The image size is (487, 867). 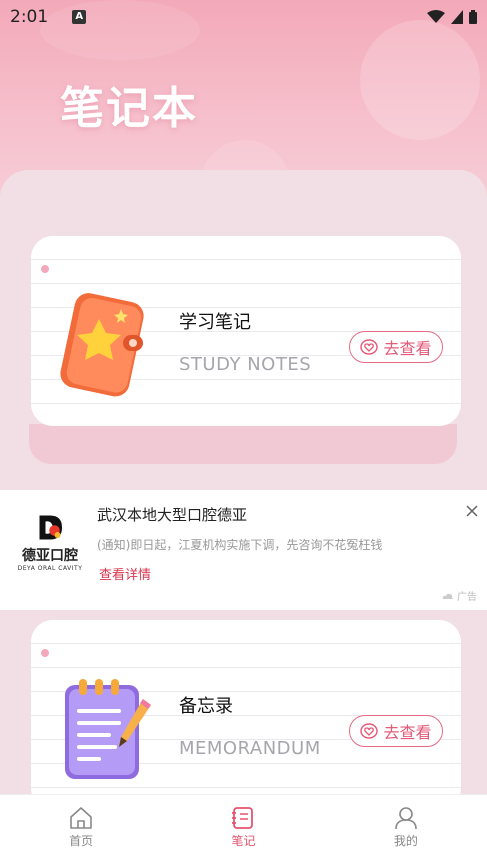 I want to click on page-title: 笔记本, so click(x=129, y=108).